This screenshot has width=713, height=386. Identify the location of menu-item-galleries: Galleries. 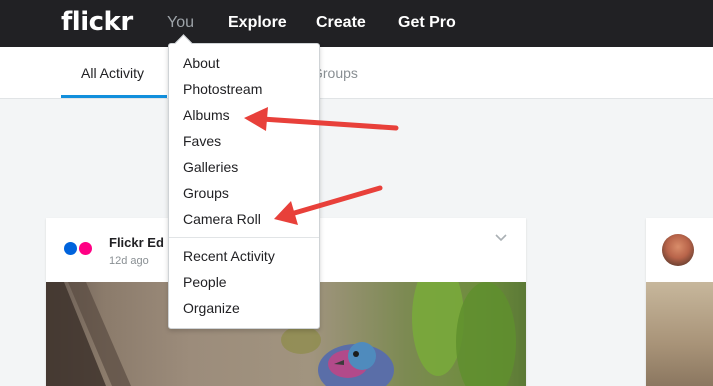
(210, 167).